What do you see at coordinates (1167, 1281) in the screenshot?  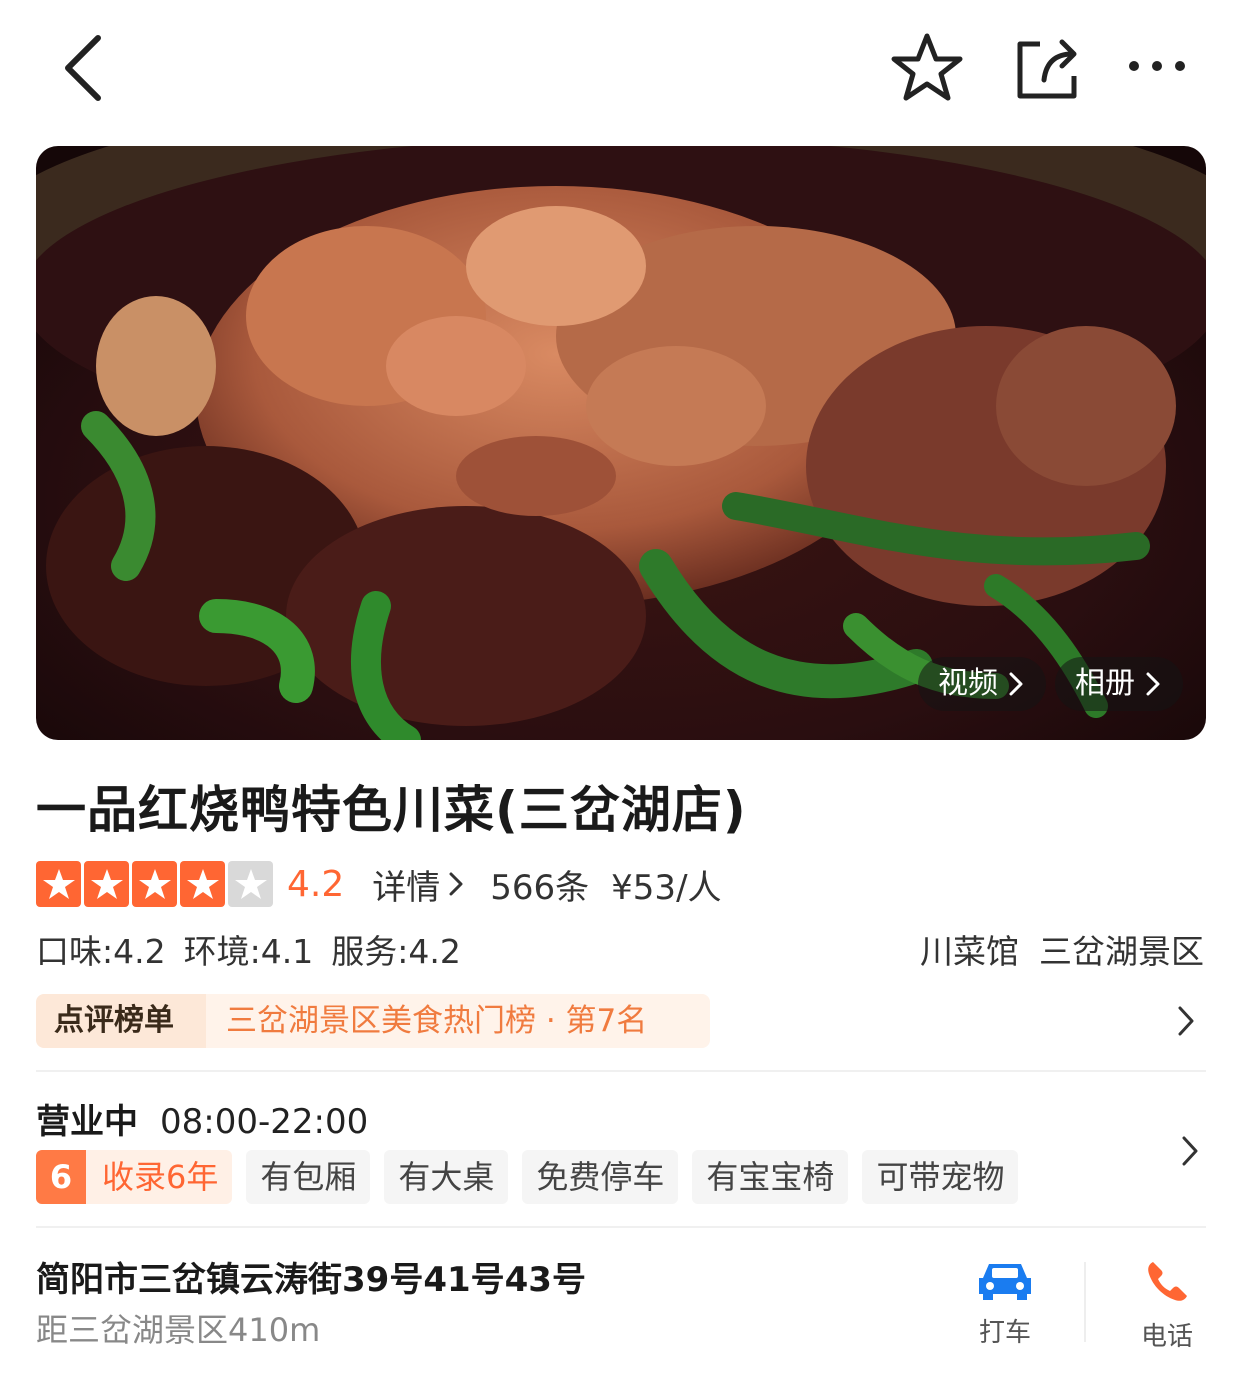 I see `phone-icon` at bounding box center [1167, 1281].